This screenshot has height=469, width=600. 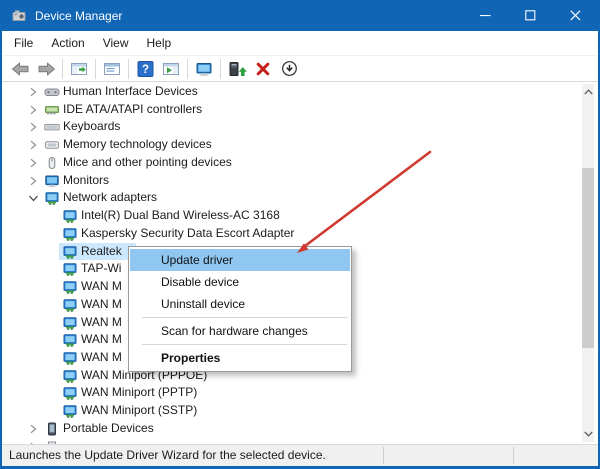 I want to click on statusbar-separator, so click(x=513, y=455).